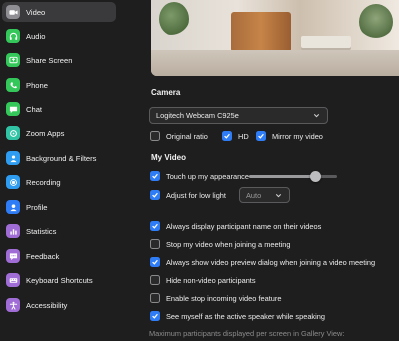 This screenshot has height=341, width=399. Describe the element at coordinates (13, 158) in the screenshot. I see `person-icon` at that location.